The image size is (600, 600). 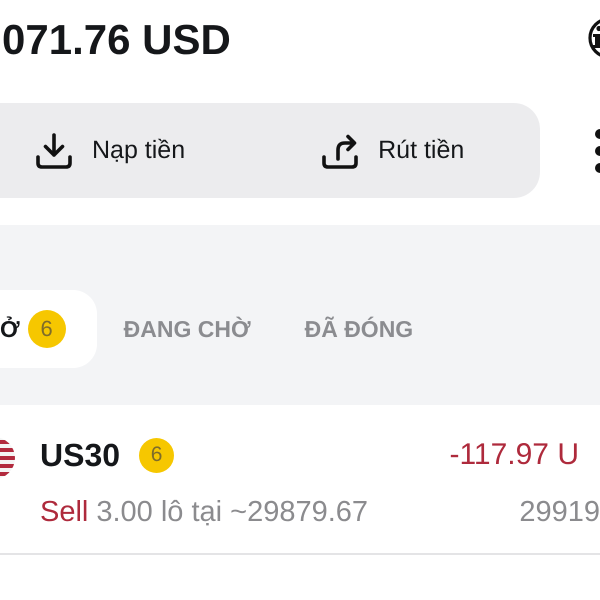 What do you see at coordinates (597, 150) in the screenshot?
I see `more-options-icon` at bounding box center [597, 150].